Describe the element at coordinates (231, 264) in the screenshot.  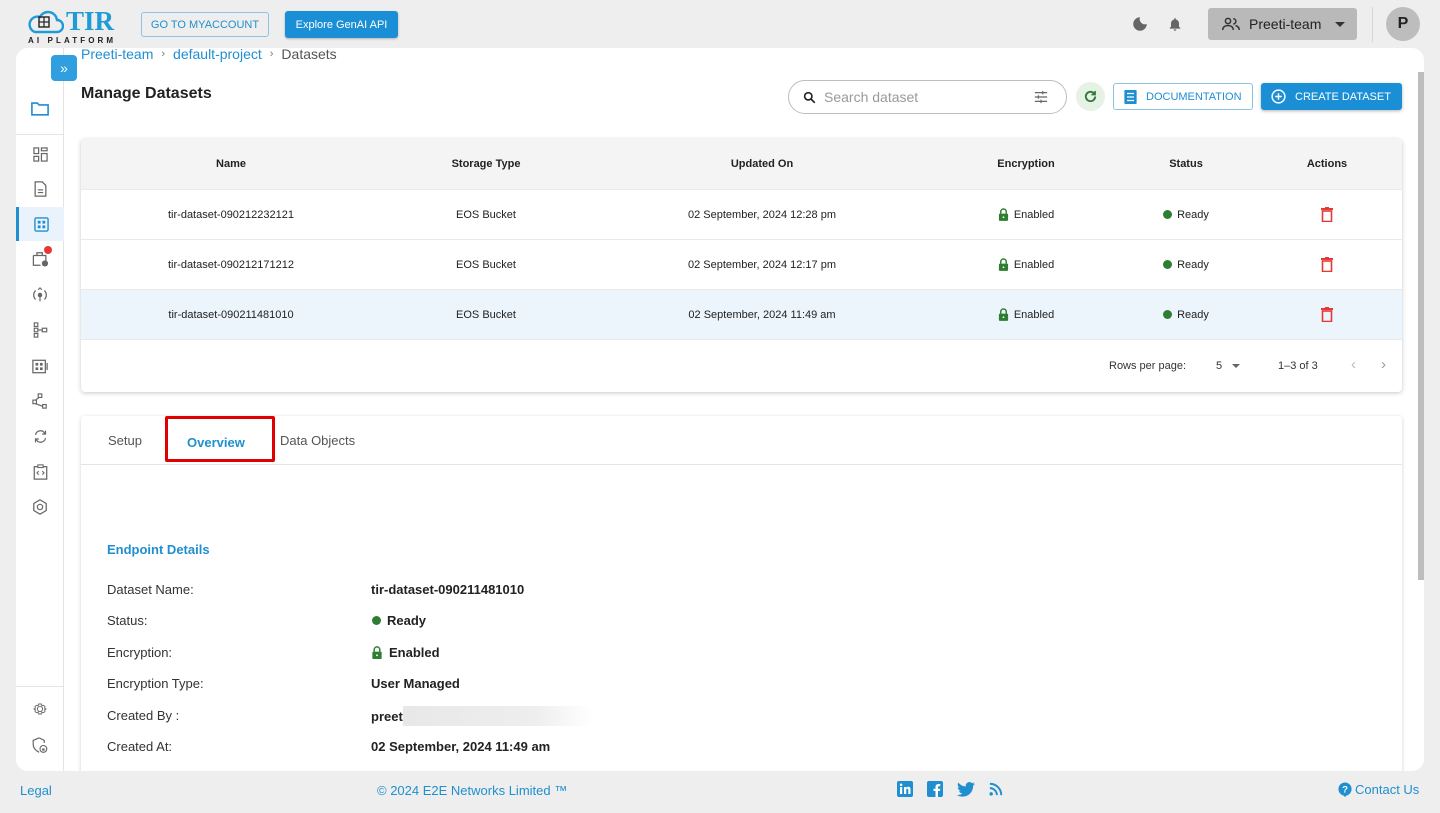
I see `dataset-name: tir-dataset-090212171212` at that location.